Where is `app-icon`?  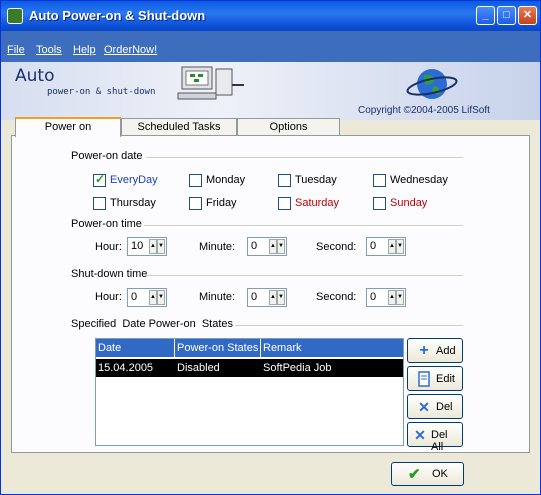
app-icon is located at coordinates (15, 16).